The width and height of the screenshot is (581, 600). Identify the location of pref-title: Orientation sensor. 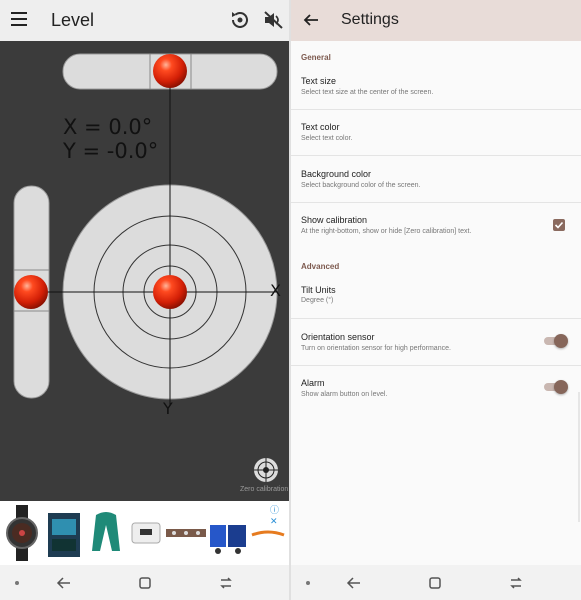
(338, 337).